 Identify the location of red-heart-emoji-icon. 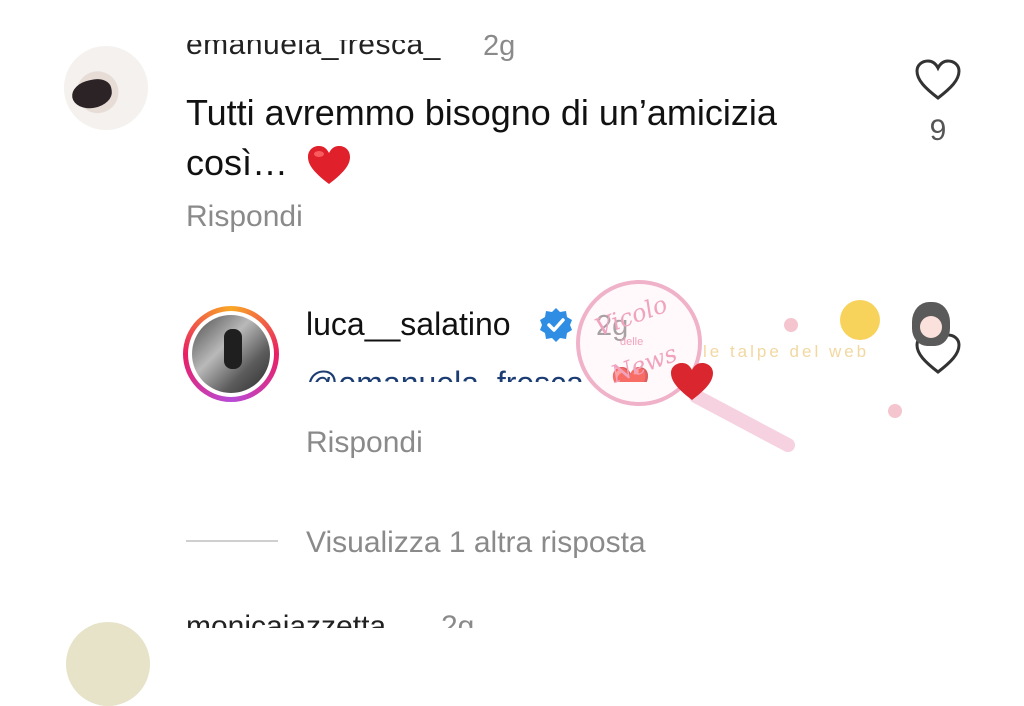
(329, 165).